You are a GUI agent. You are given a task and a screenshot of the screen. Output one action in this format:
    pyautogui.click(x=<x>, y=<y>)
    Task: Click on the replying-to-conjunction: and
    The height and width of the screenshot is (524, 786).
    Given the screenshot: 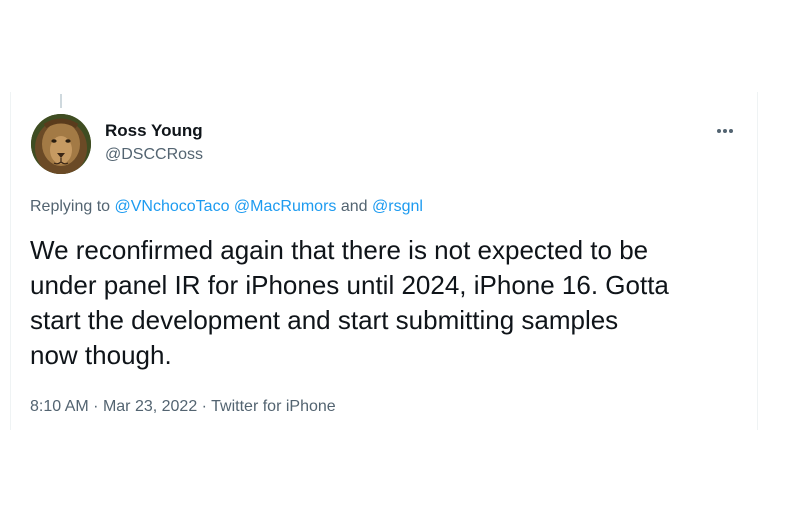 What is the action you would take?
    pyautogui.click(x=354, y=206)
    